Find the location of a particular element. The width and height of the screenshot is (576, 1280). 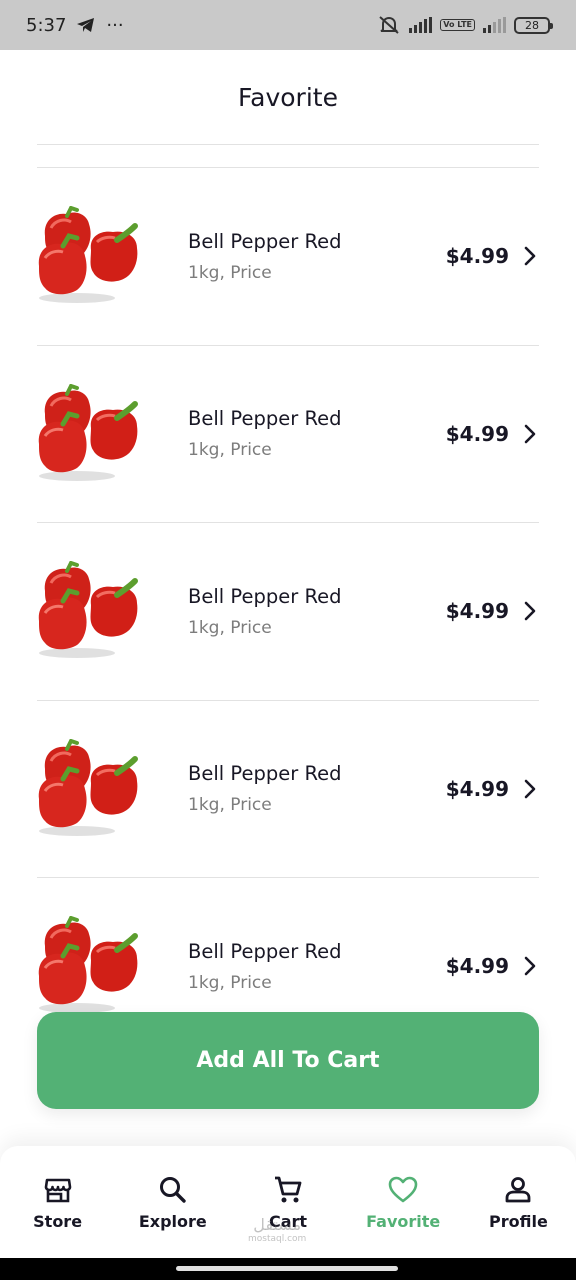

add-all-label: Add All To Cart is located at coordinates (288, 1060).